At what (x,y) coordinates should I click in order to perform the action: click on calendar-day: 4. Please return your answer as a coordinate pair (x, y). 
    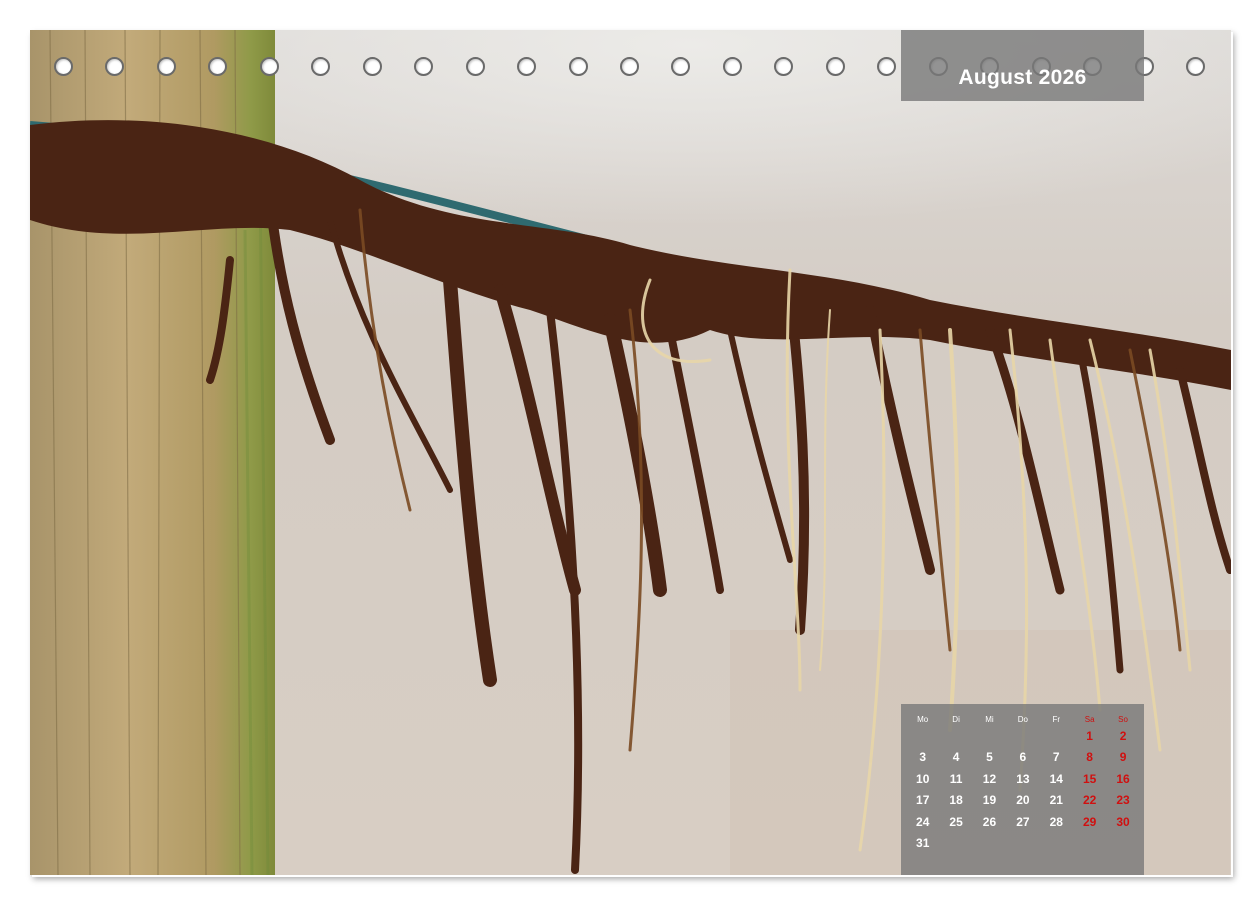
    Looking at the image, I should click on (956, 757).